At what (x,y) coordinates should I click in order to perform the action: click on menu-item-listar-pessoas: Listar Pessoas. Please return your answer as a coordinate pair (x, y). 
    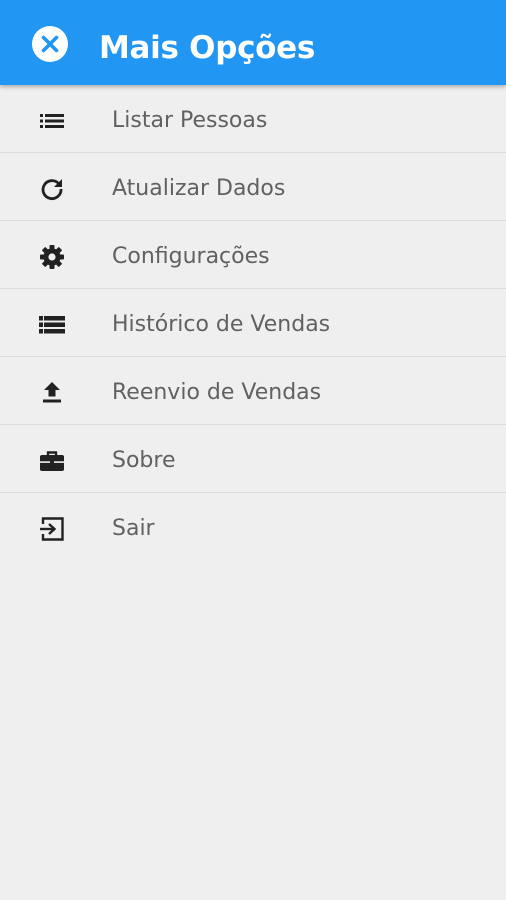
    Looking at the image, I should click on (253, 119).